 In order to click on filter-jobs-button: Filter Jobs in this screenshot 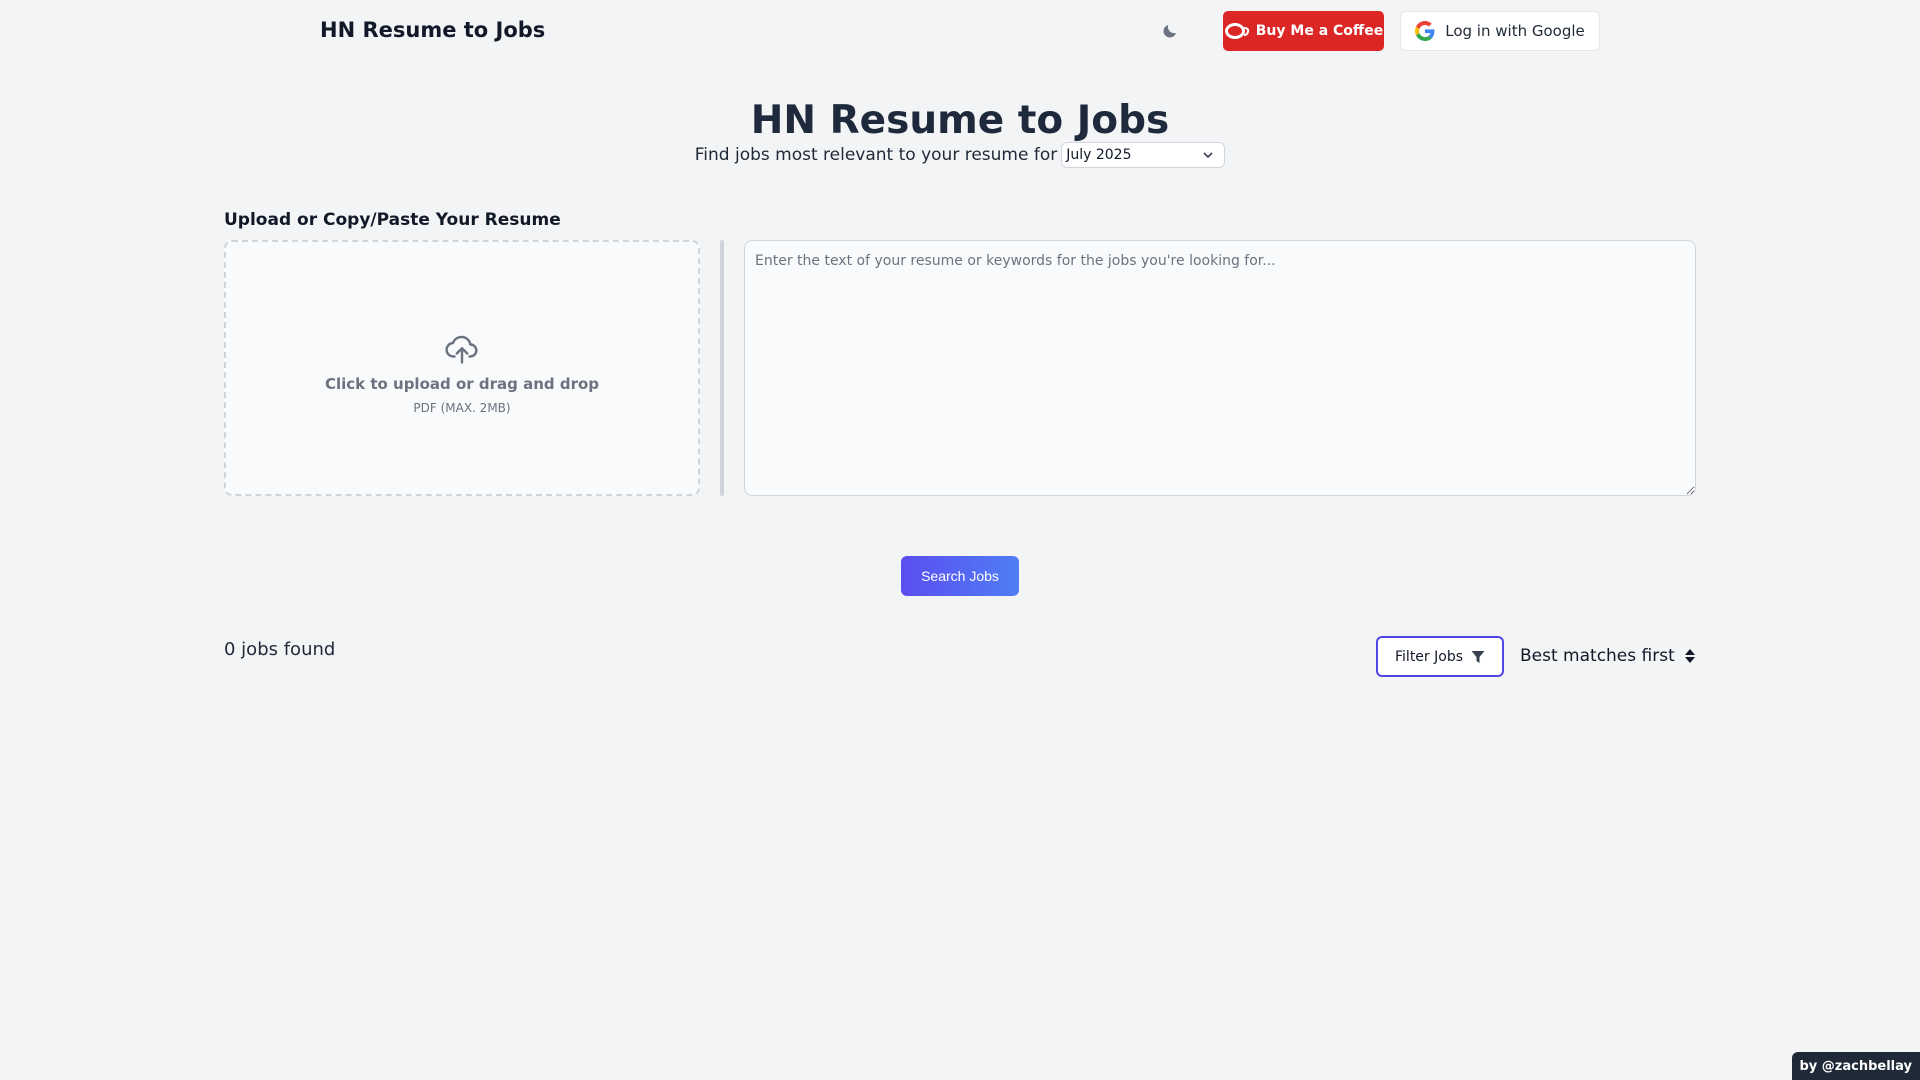, I will do `click(1440, 656)`.